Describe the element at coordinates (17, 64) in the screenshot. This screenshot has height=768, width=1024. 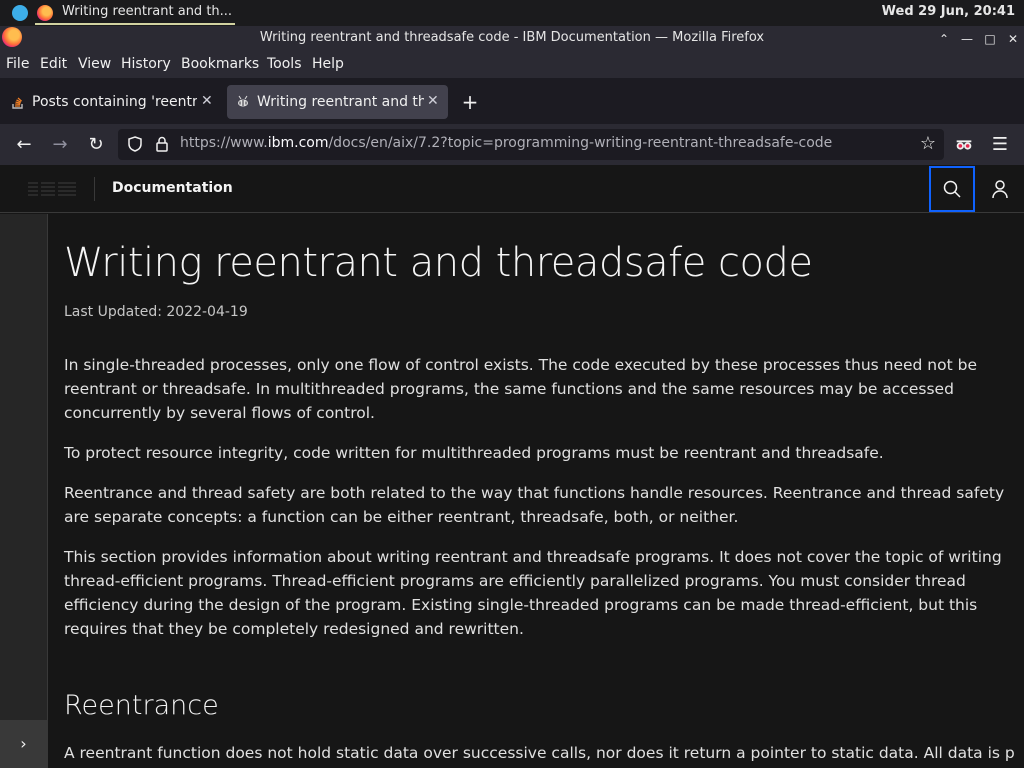
I see `menu-file: File` at that location.